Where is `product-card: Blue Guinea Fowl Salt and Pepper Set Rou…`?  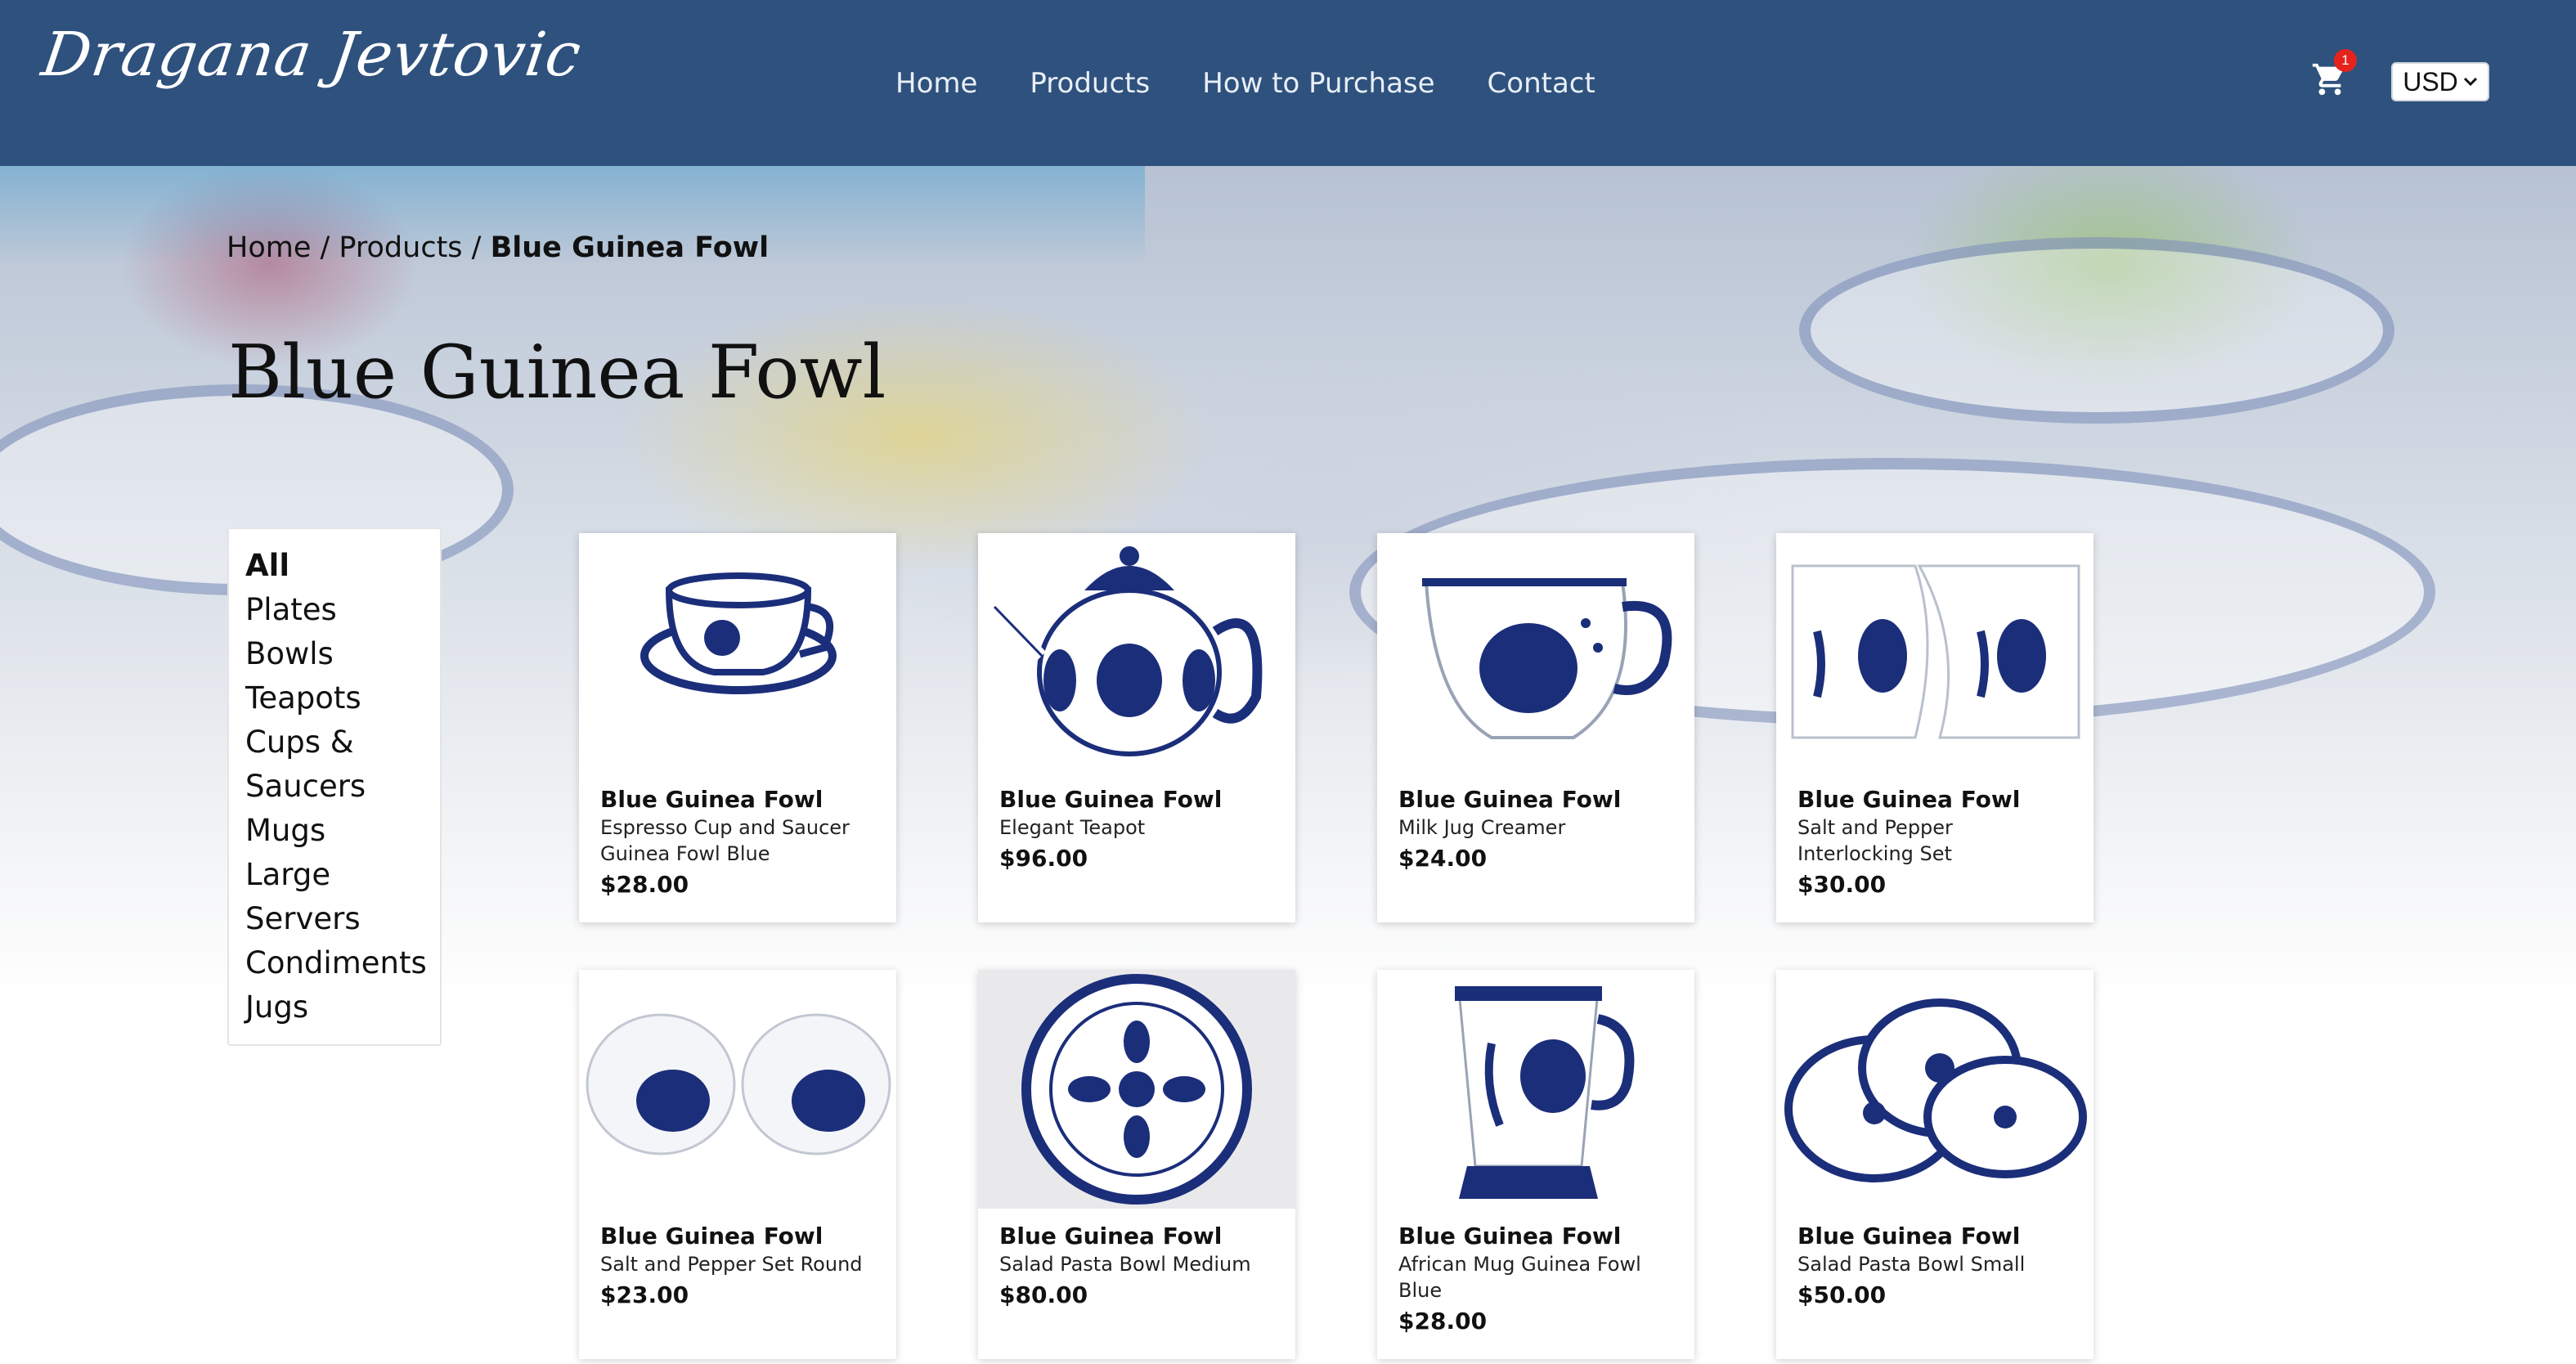
product-card: Blue Guinea Fowl Salt and Pepper Set Rou… is located at coordinates (737, 1164).